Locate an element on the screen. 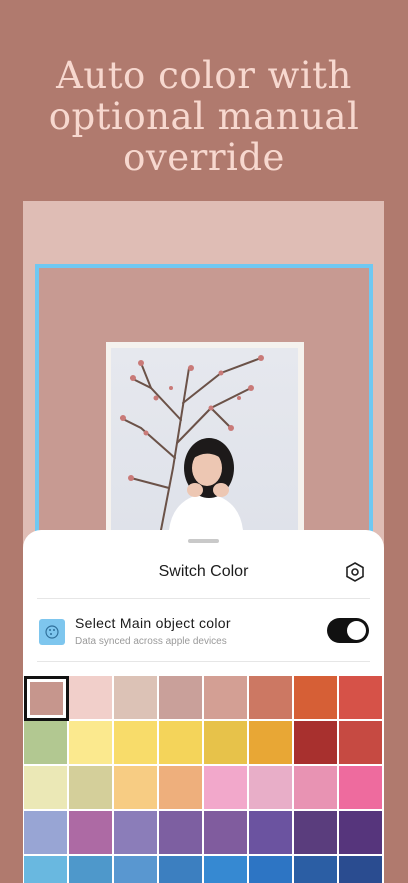  palette-glyph is located at coordinates (52, 632).